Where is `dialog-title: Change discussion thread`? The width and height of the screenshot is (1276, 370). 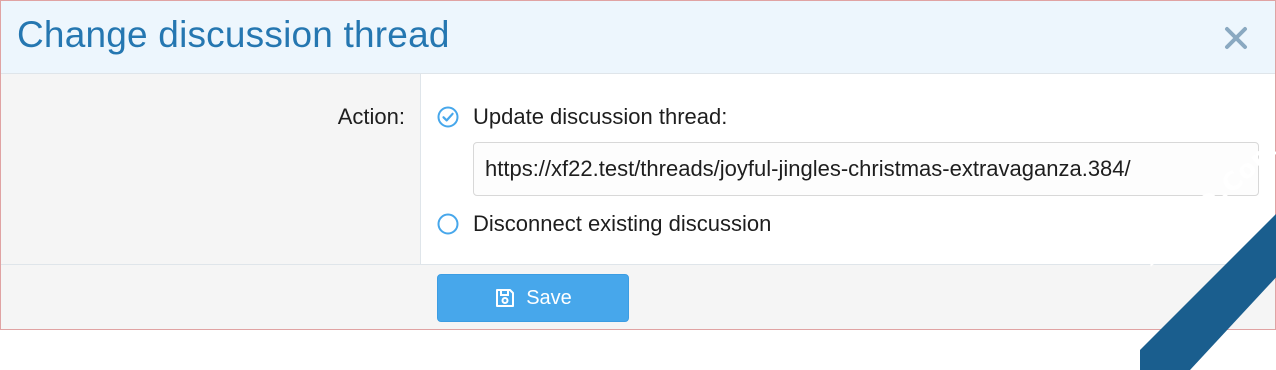
dialog-title: Change discussion thread is located at coordinates (233, 34).